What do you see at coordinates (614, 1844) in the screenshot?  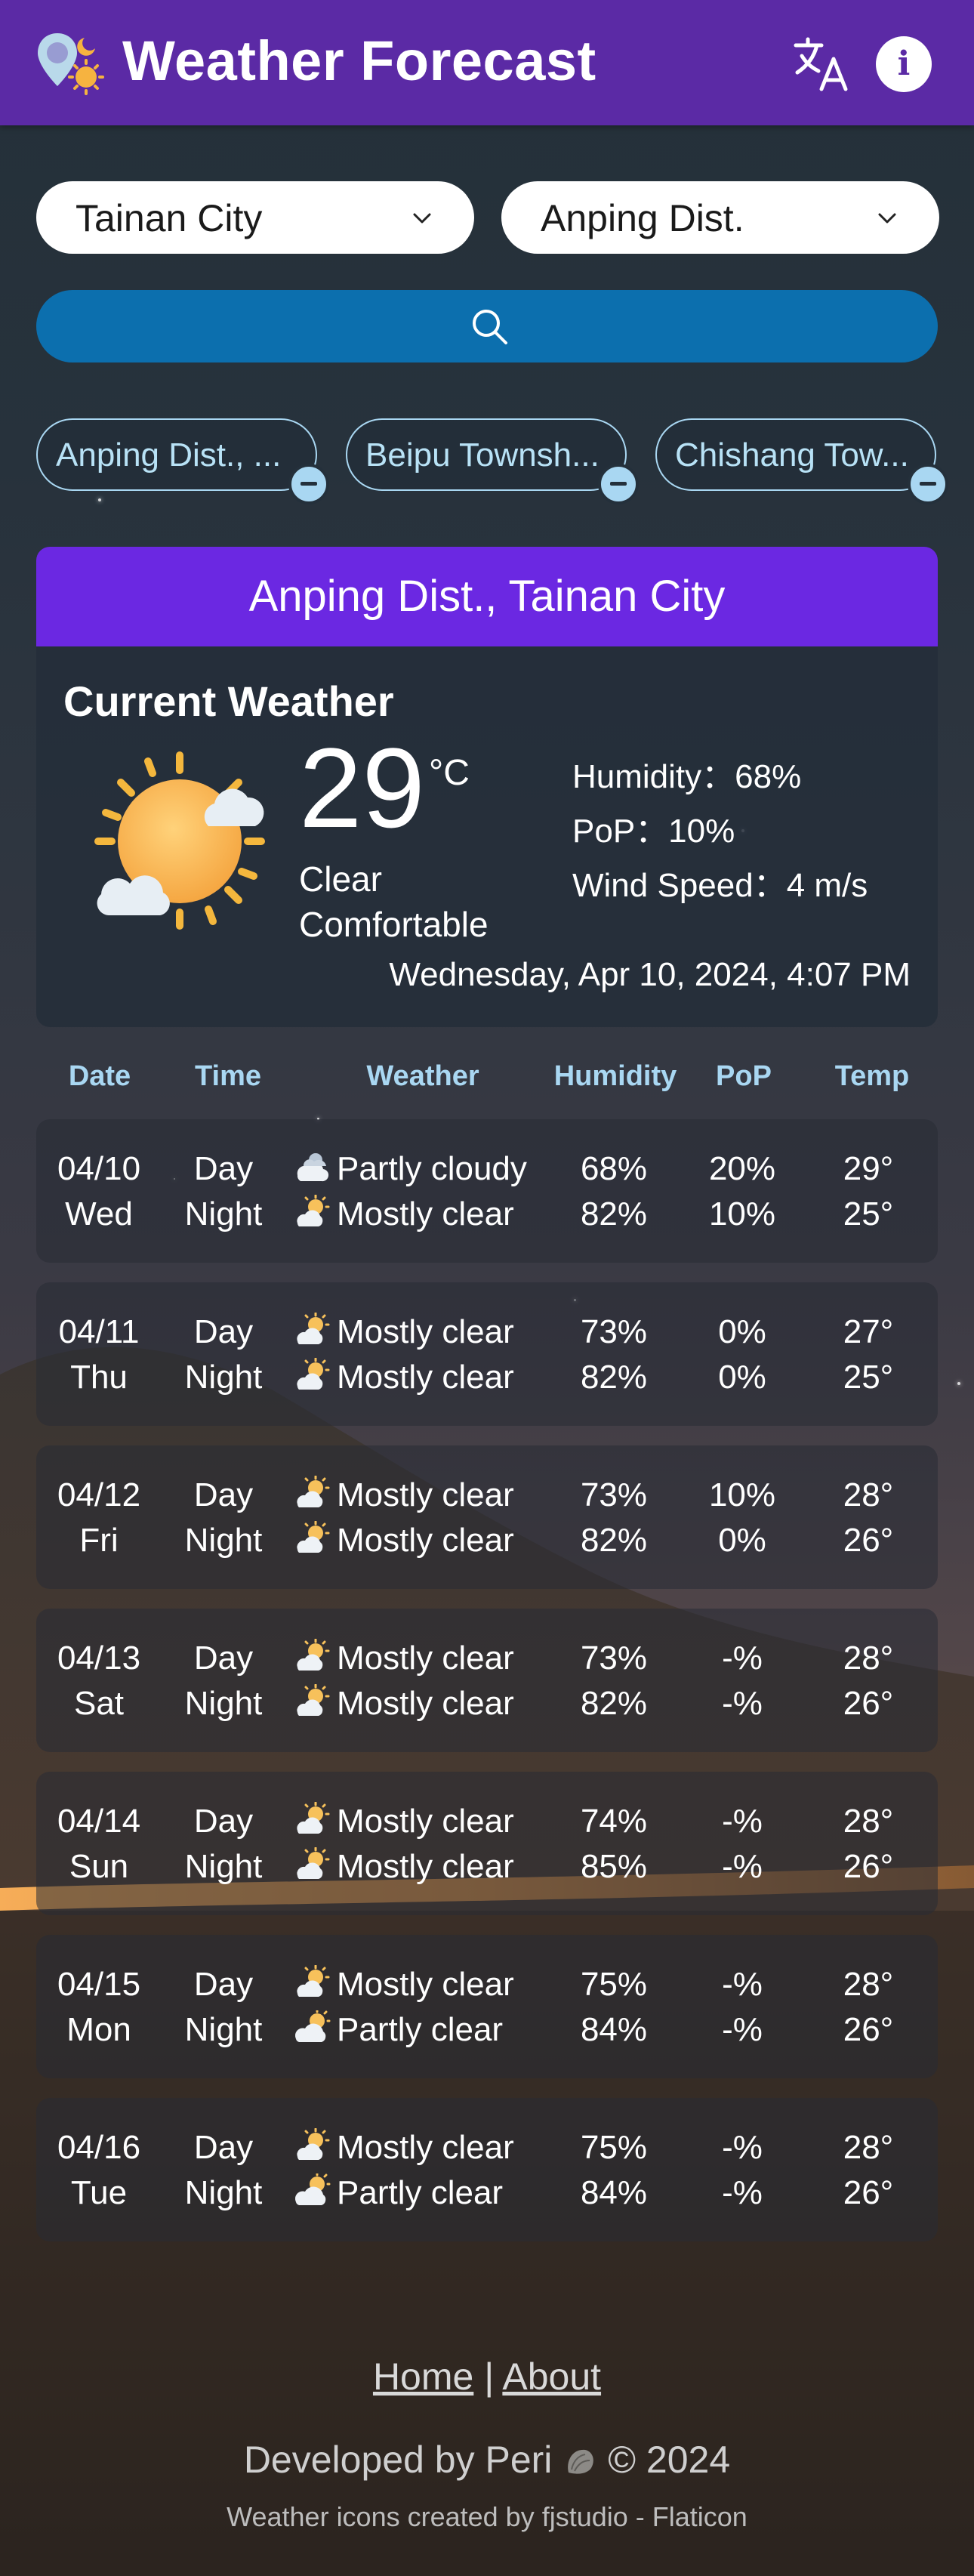 I see `forecast-humidity: 74% 85%` at bounding box center [614, 1844].